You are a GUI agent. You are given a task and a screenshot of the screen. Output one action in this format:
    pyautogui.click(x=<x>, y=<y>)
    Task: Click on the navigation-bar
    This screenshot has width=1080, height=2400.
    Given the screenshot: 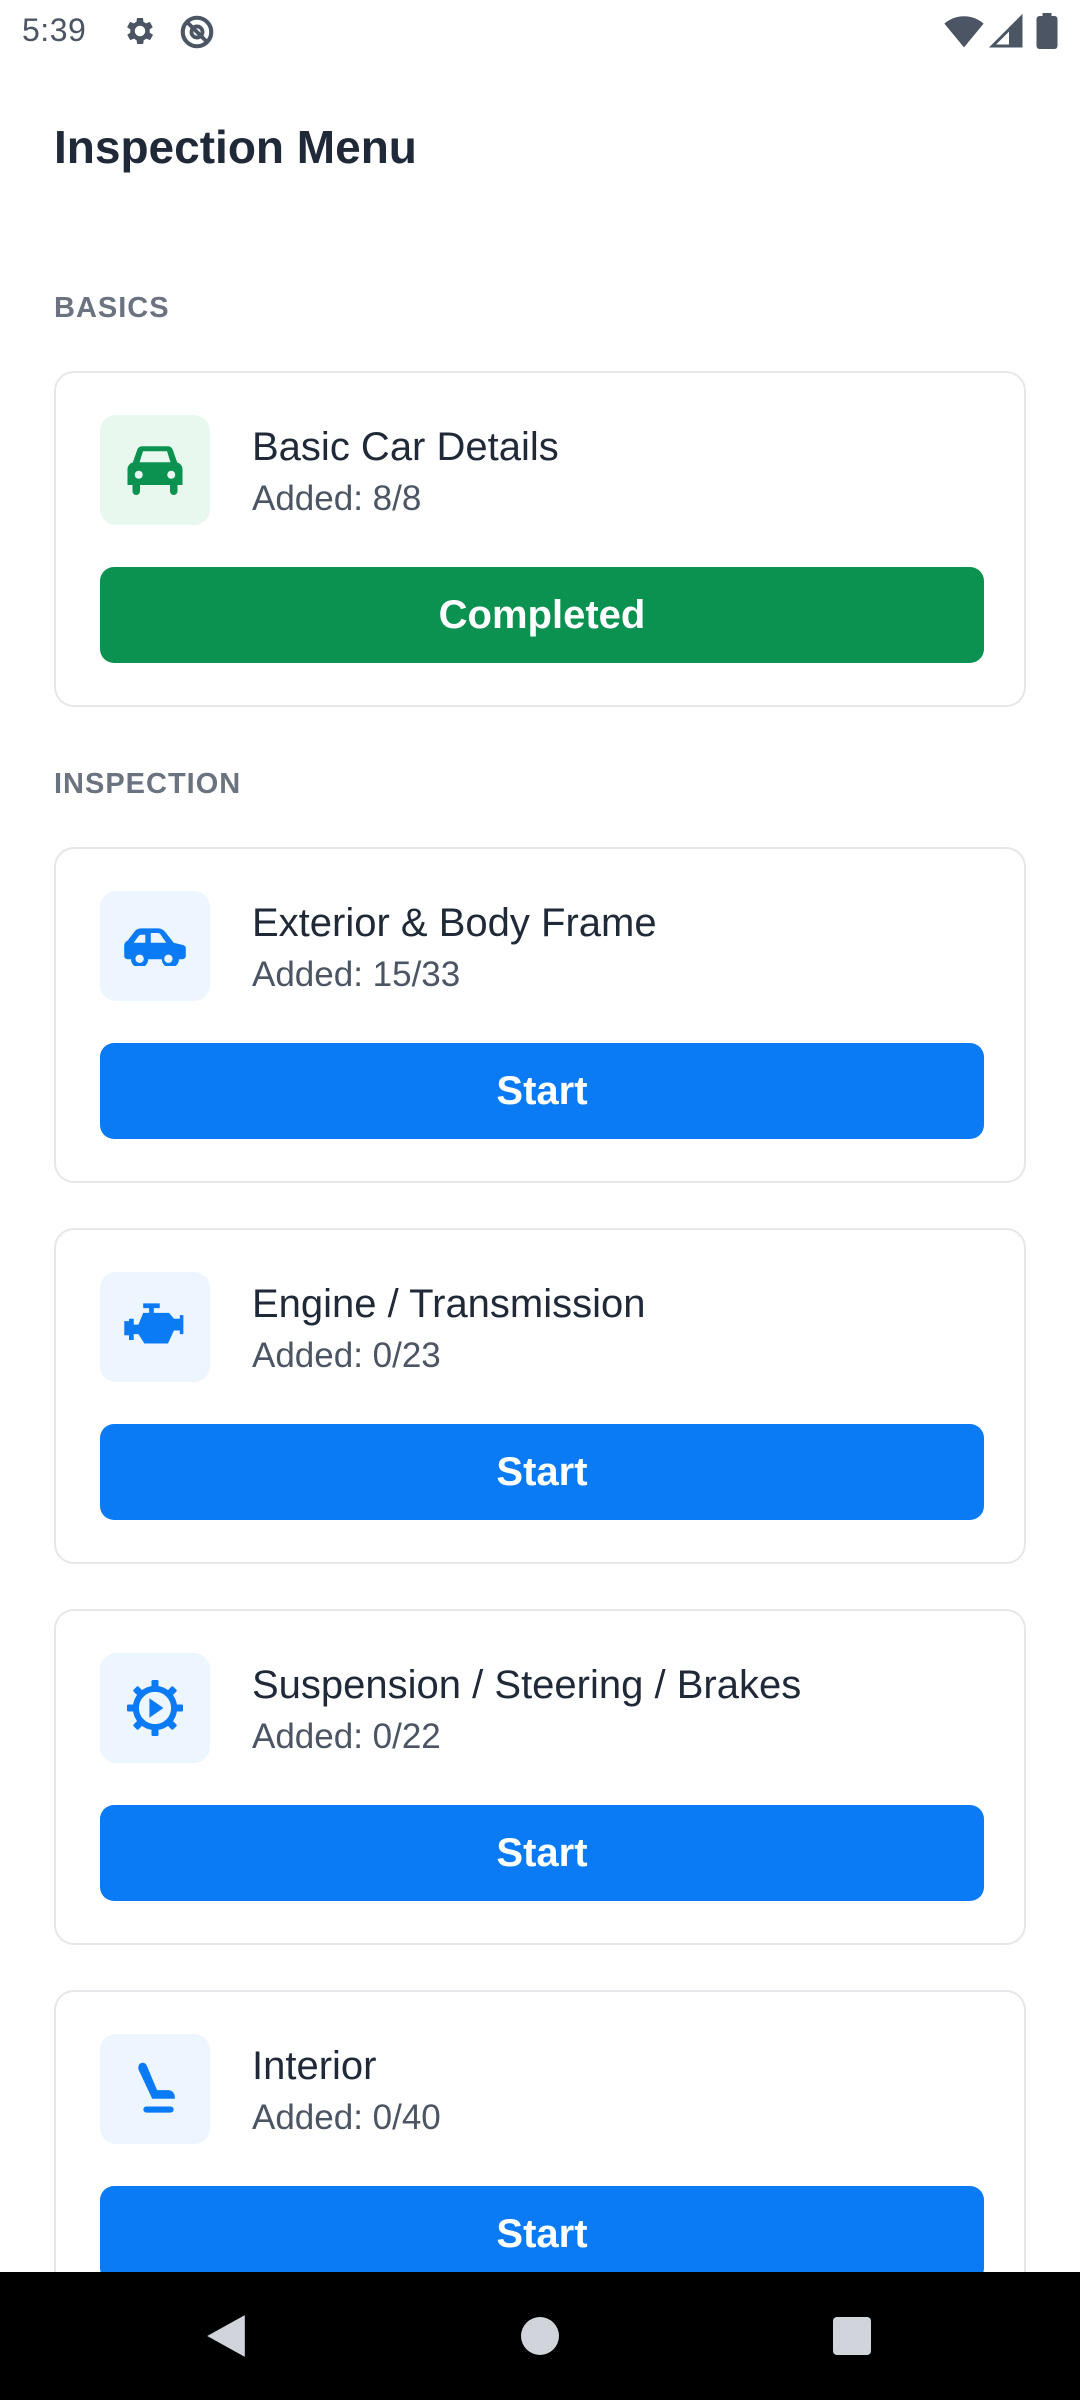 What is the action you would take?
    pyautogui.click(x=540, y=2336)
    